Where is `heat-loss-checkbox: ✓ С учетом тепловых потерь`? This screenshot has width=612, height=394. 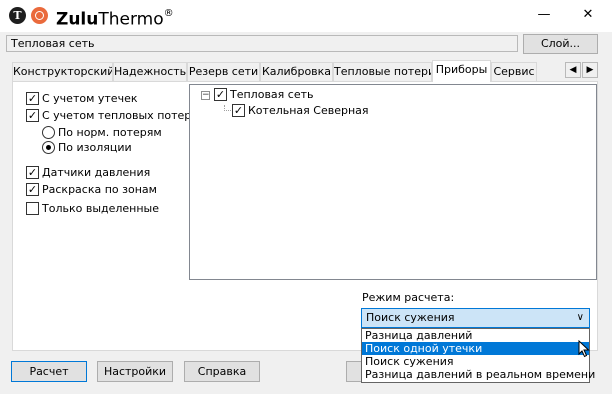 heat-loss-checkbox: ✓ С учетом тепловых потерь is located at coordinates (112, 116).